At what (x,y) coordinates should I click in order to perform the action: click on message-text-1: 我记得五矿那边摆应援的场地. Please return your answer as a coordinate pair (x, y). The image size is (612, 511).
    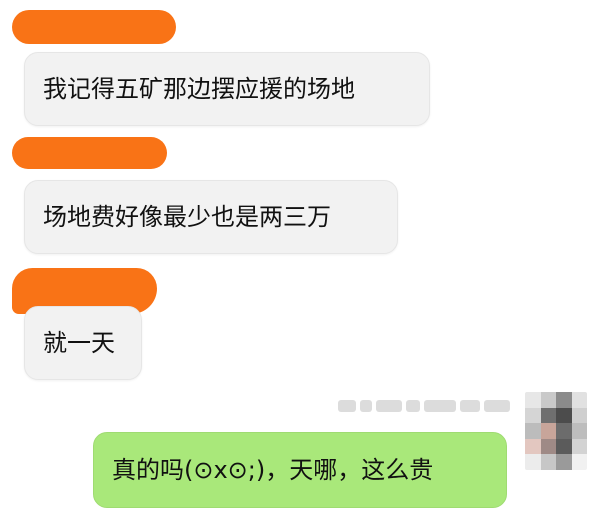
    Looking at the image, I should click on (199, 89).